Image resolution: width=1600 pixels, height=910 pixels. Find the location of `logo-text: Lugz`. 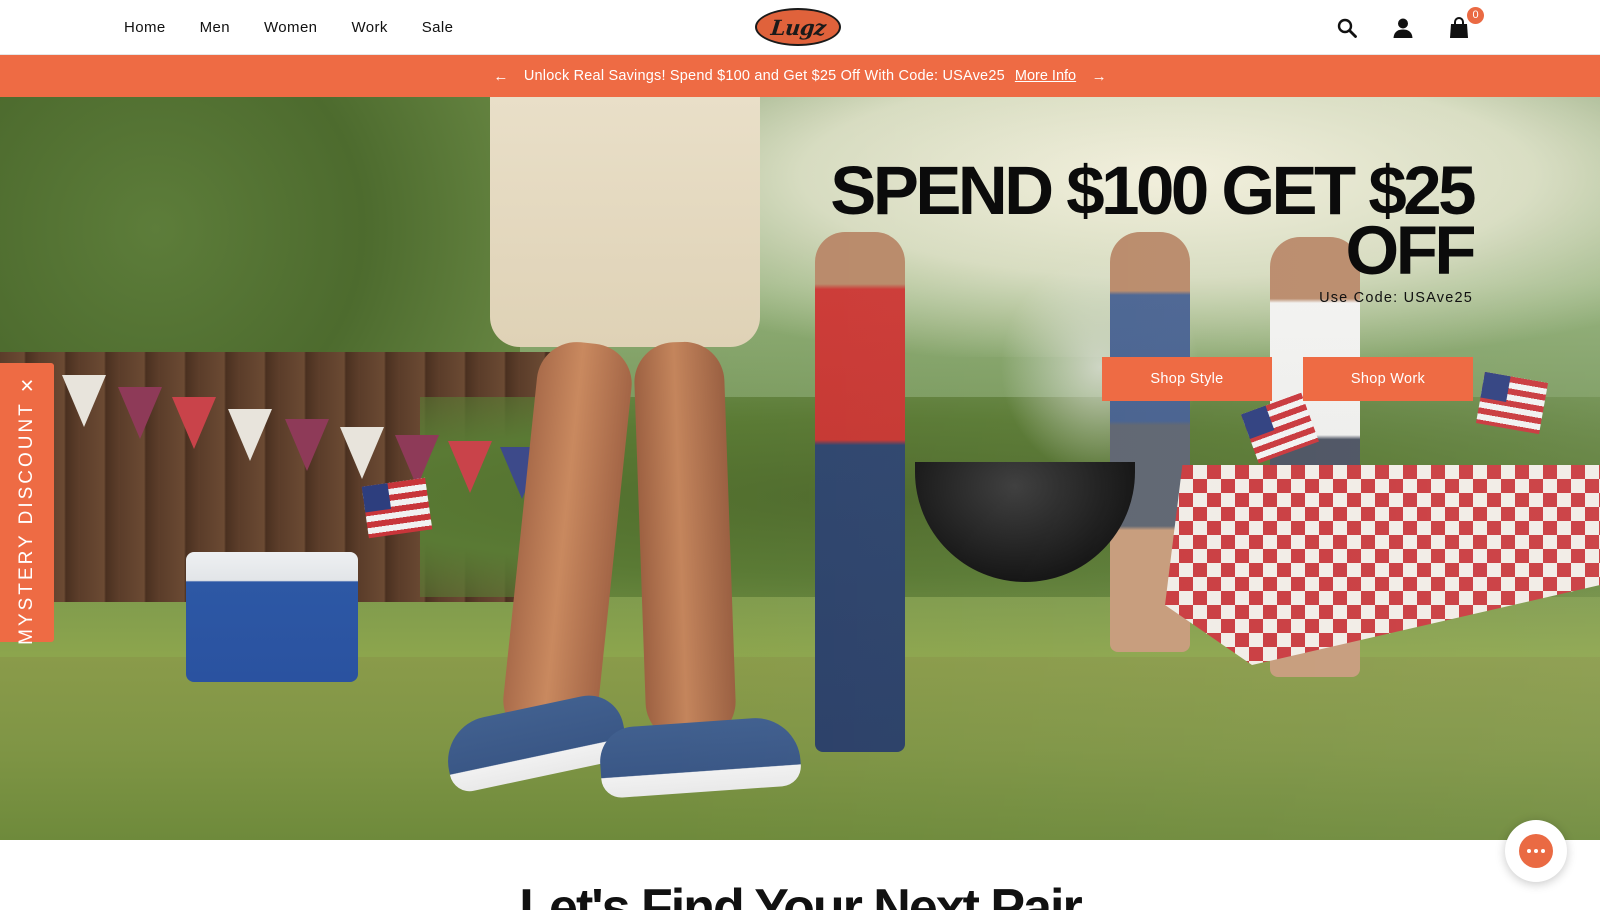

logo-text: Lugz is located at coordinates (798, 27).